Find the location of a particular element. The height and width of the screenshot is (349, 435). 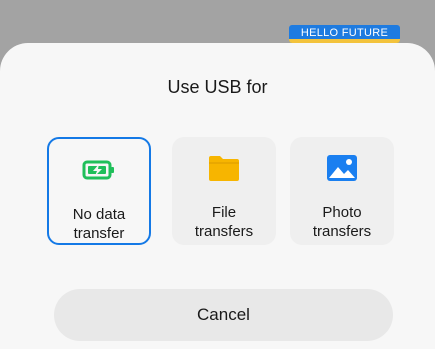

option-label: Photo transfers is located at coordinates (342, 222).